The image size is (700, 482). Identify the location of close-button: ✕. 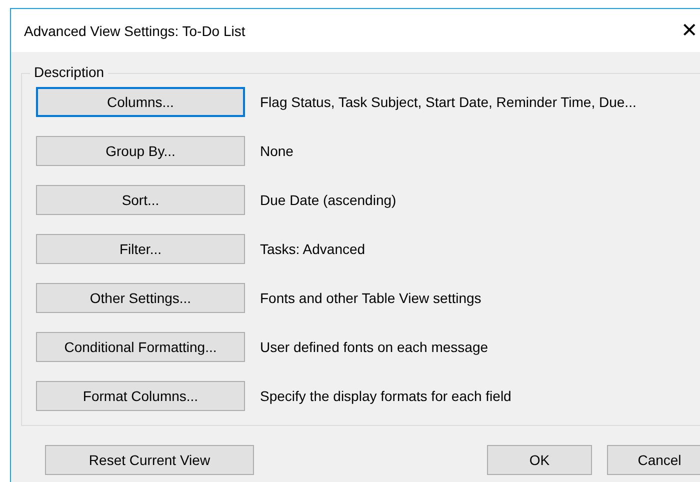
(690, 30).